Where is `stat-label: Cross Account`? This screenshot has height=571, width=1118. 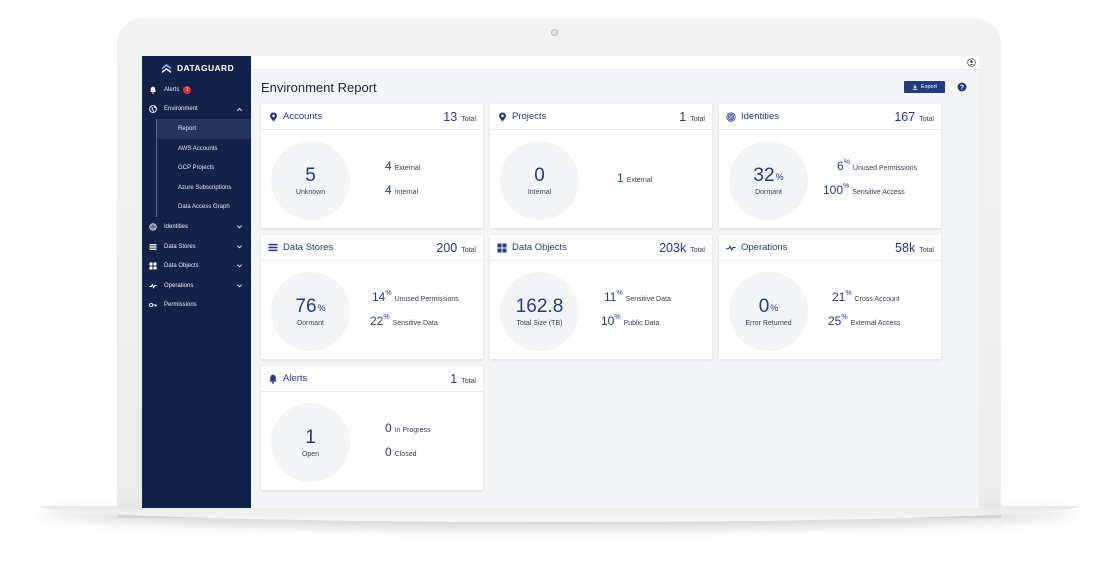
stat-label: Cross Account is located at coordinates (877, 299).